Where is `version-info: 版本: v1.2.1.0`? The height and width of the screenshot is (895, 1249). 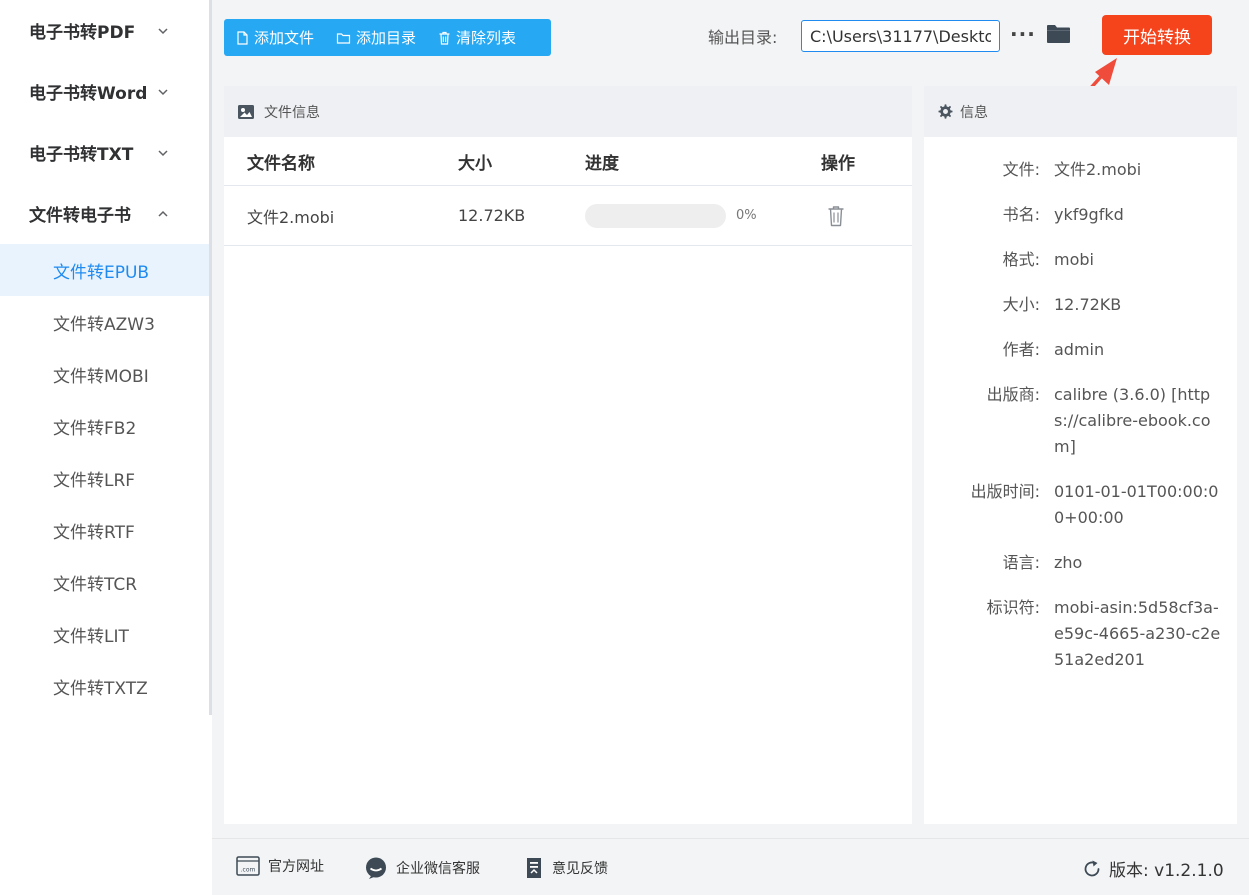
version-info: 版本: v1.2.1.0 is located at coordinates (1153, 868).